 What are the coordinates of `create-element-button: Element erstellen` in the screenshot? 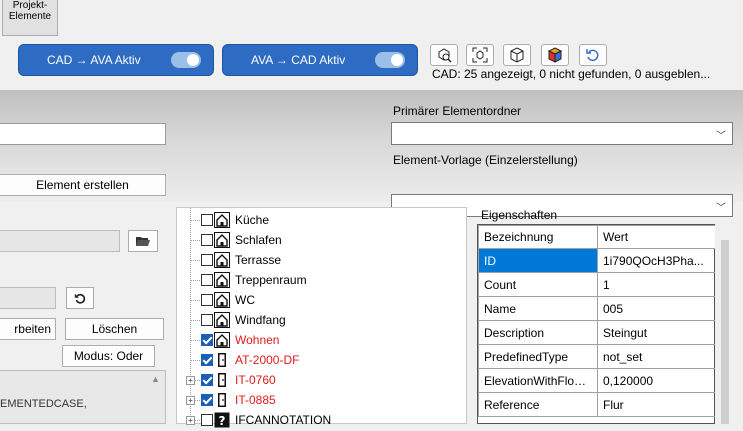 It's located at (83, 185).